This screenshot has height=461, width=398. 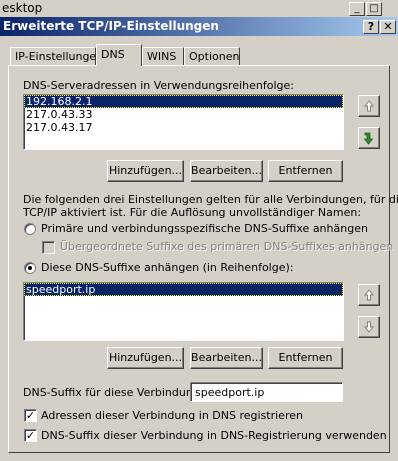 I want to click on background-window-title: esktop, so click(x=22, y=8).